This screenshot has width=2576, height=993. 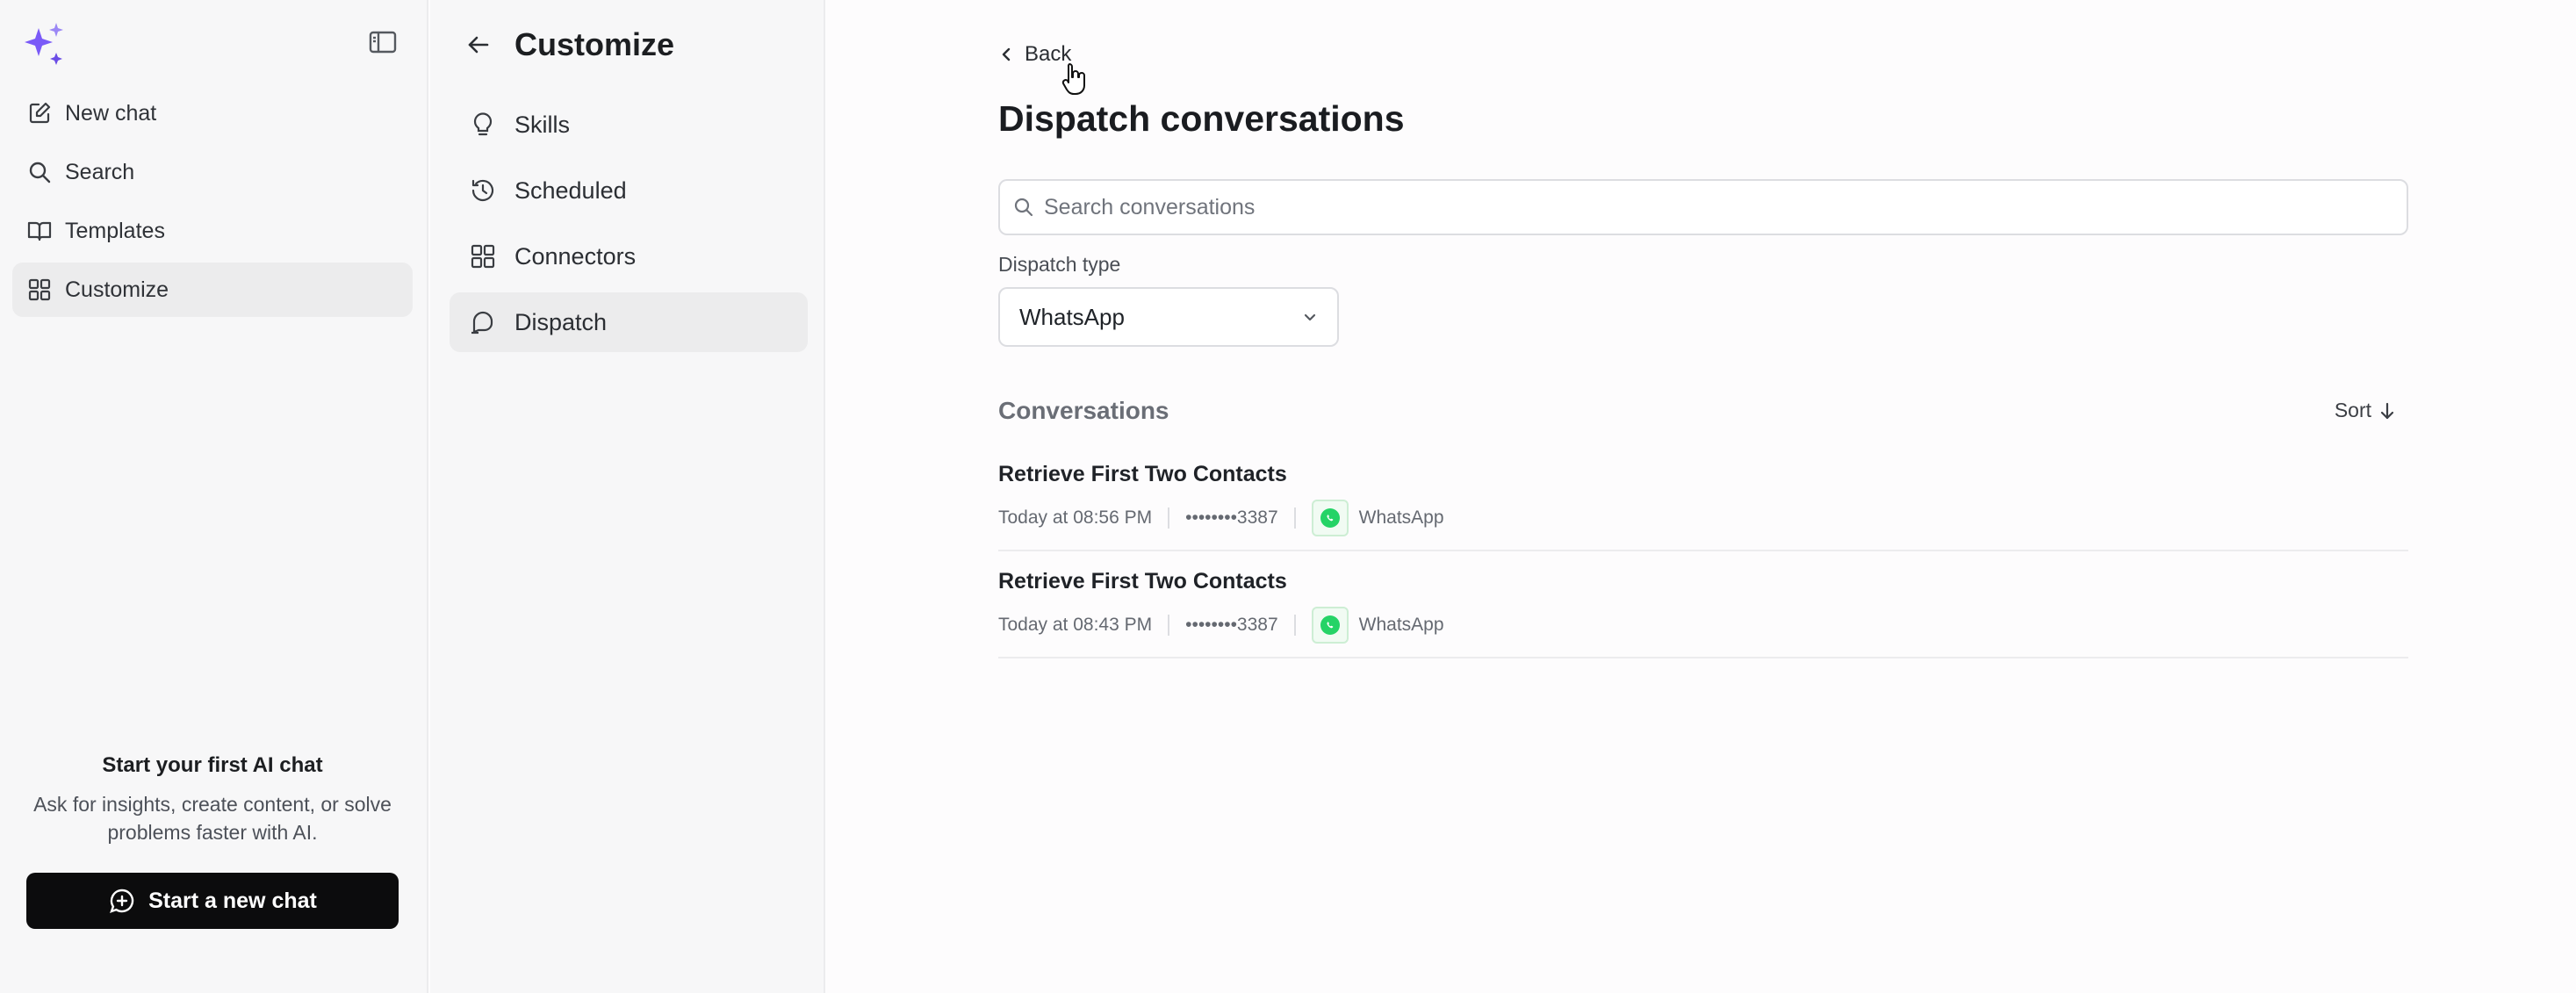 What do you see at coordinates (232, 900) in the screenshot?
I see `cta-label: Start a new chat` at bounding box center [232, 900].